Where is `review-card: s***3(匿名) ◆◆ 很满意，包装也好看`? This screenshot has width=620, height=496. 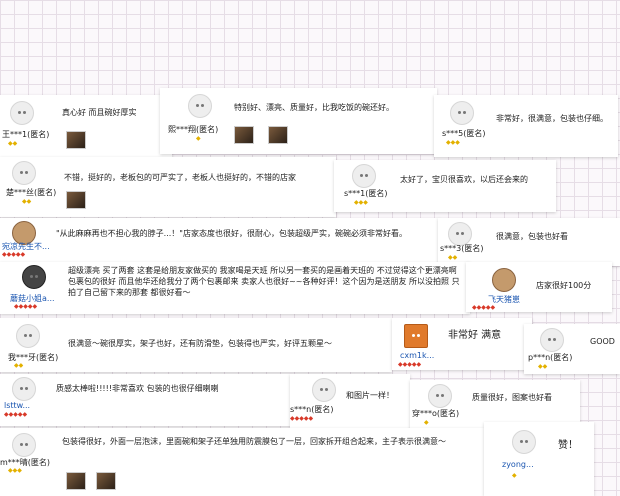
review-card: s***3(匿名) ◆◆ 很满意，包装也好看 is located at coordinates (529, 242).